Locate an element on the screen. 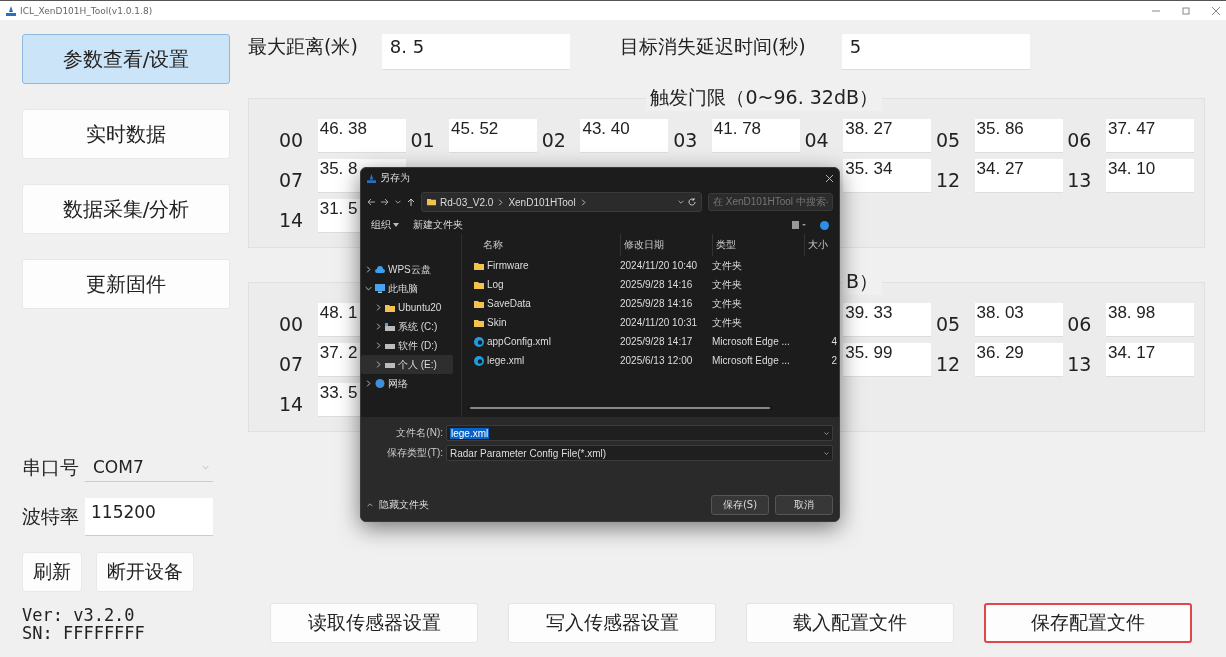  max-distance-label: 最大距离(米) is located at coordinates (303, 46).